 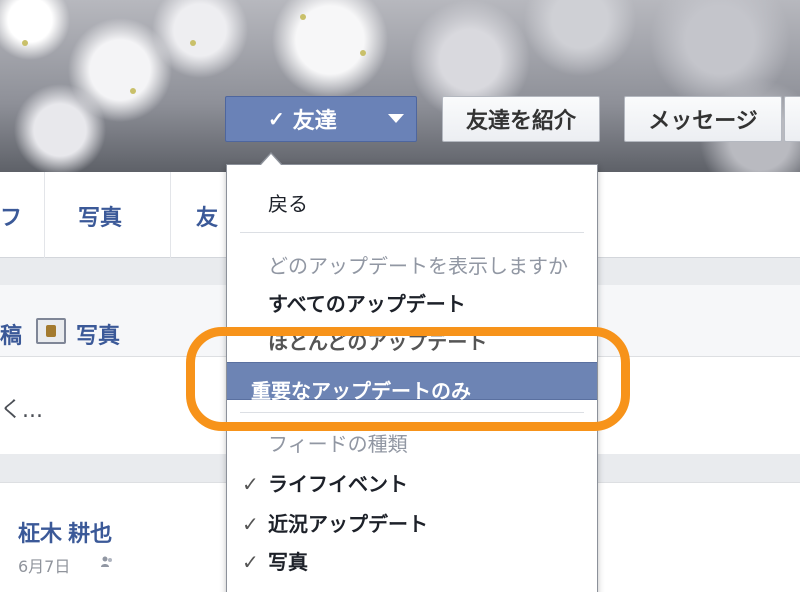 What do you see at coordinates (207, 216) in the screenshot?
I see `nav-tab-friends: 友` at bounding box center [207, 216].